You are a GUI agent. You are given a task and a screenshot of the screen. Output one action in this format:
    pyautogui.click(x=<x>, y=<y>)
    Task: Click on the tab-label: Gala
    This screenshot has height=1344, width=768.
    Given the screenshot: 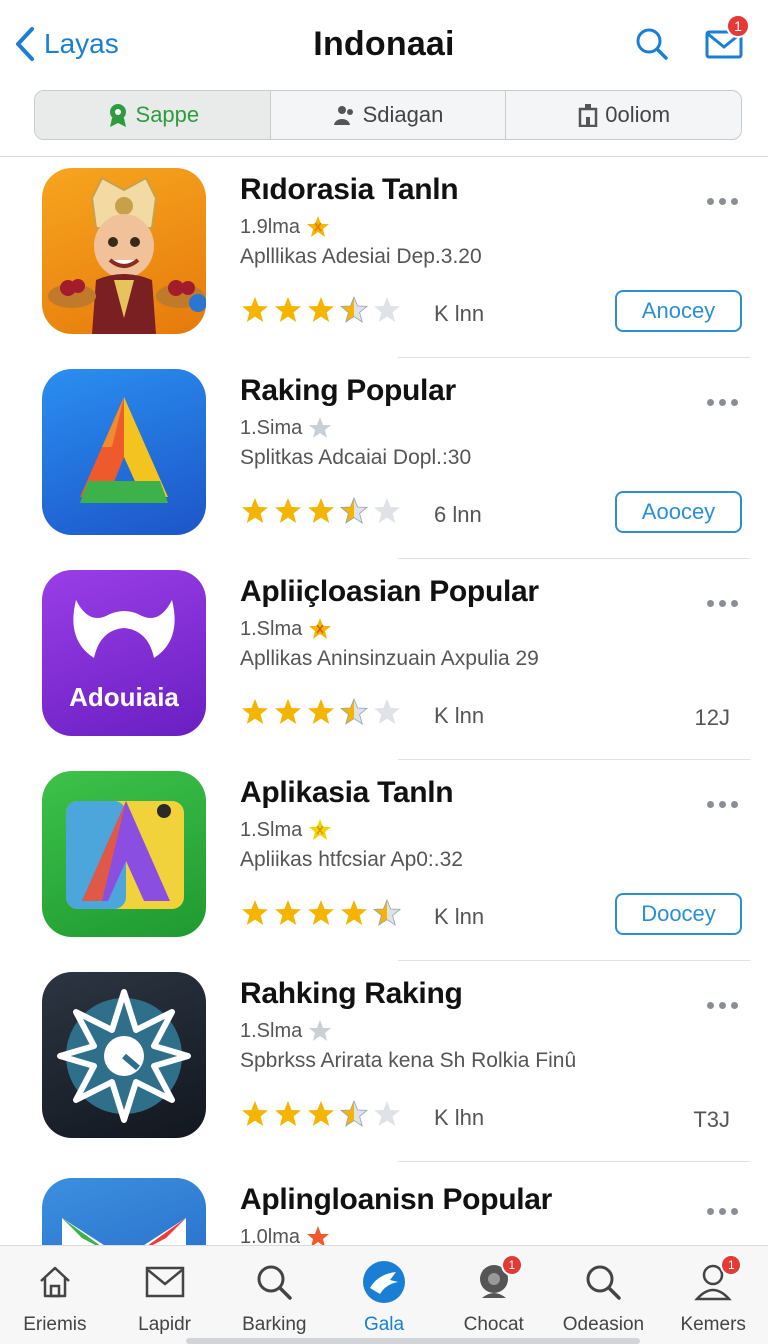 What is the action you would take?
    pyautogui.click(x=384, y=1324)
    